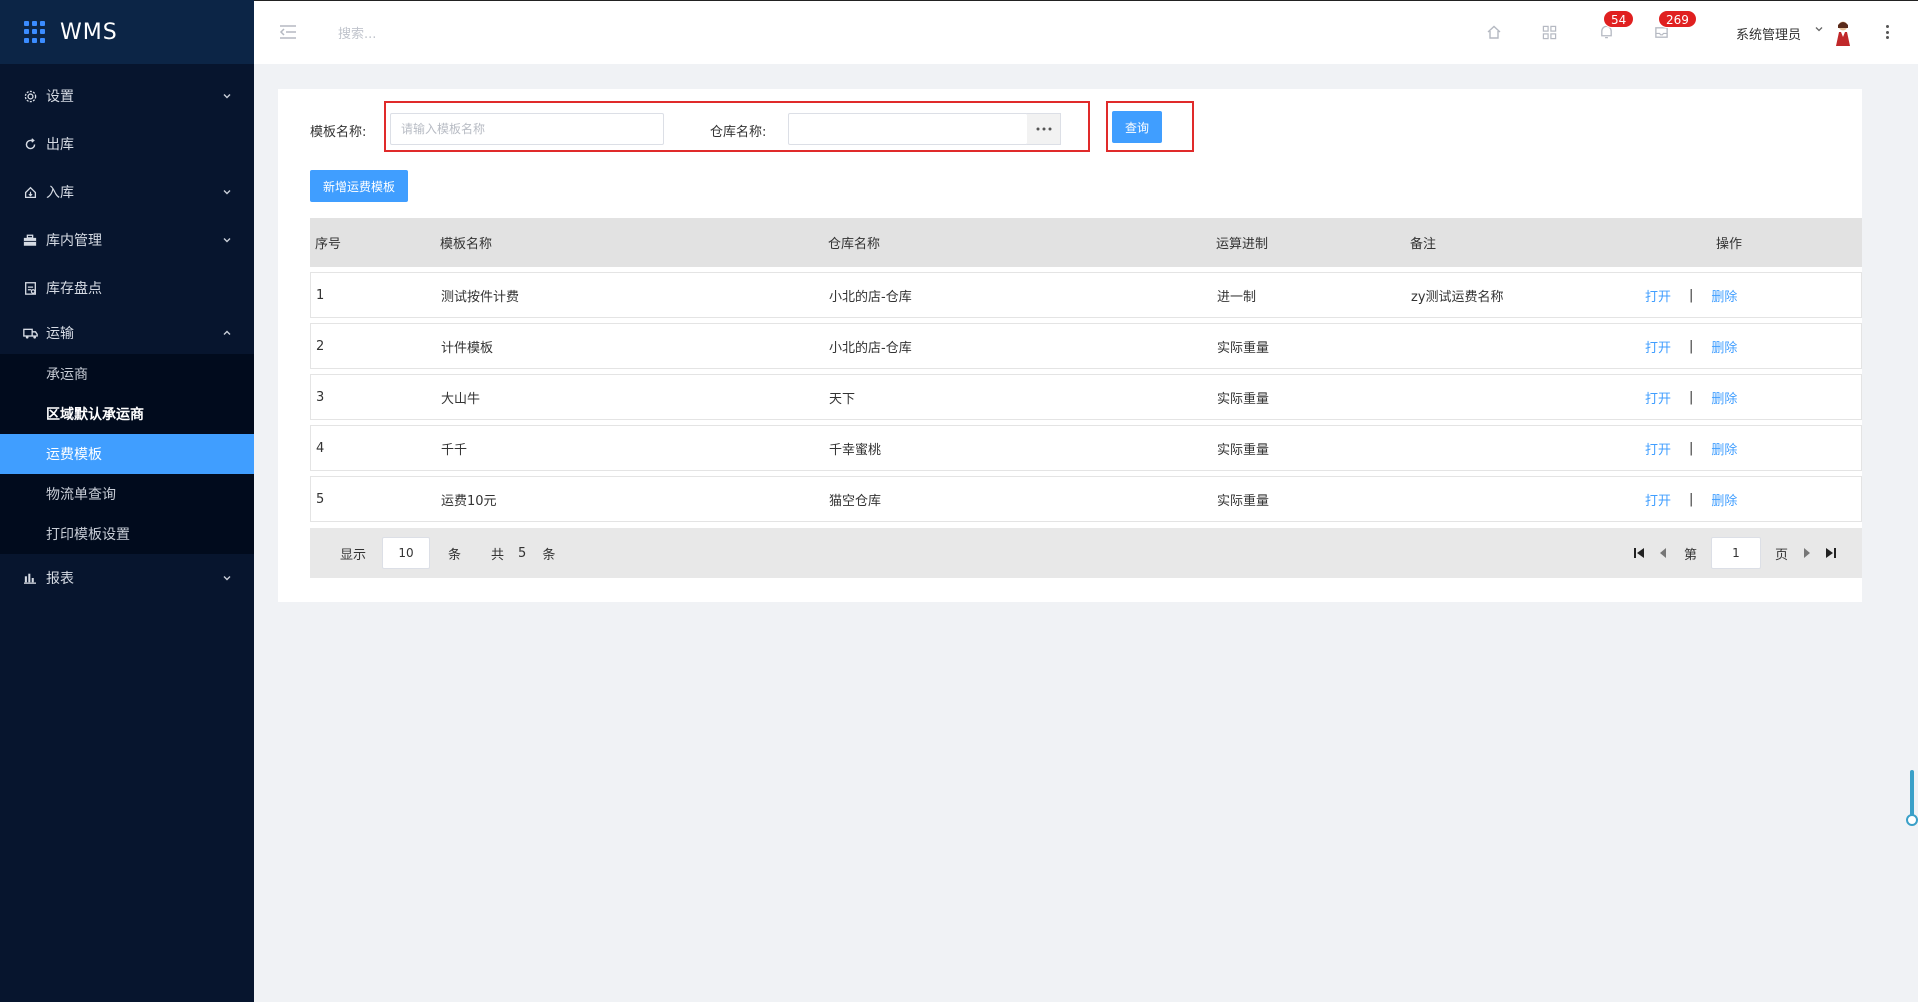 The width and height of the screenshot is (1918, 1002). I want to click on column-header-warehouse-name: 仓库名称, so click(854, 244).